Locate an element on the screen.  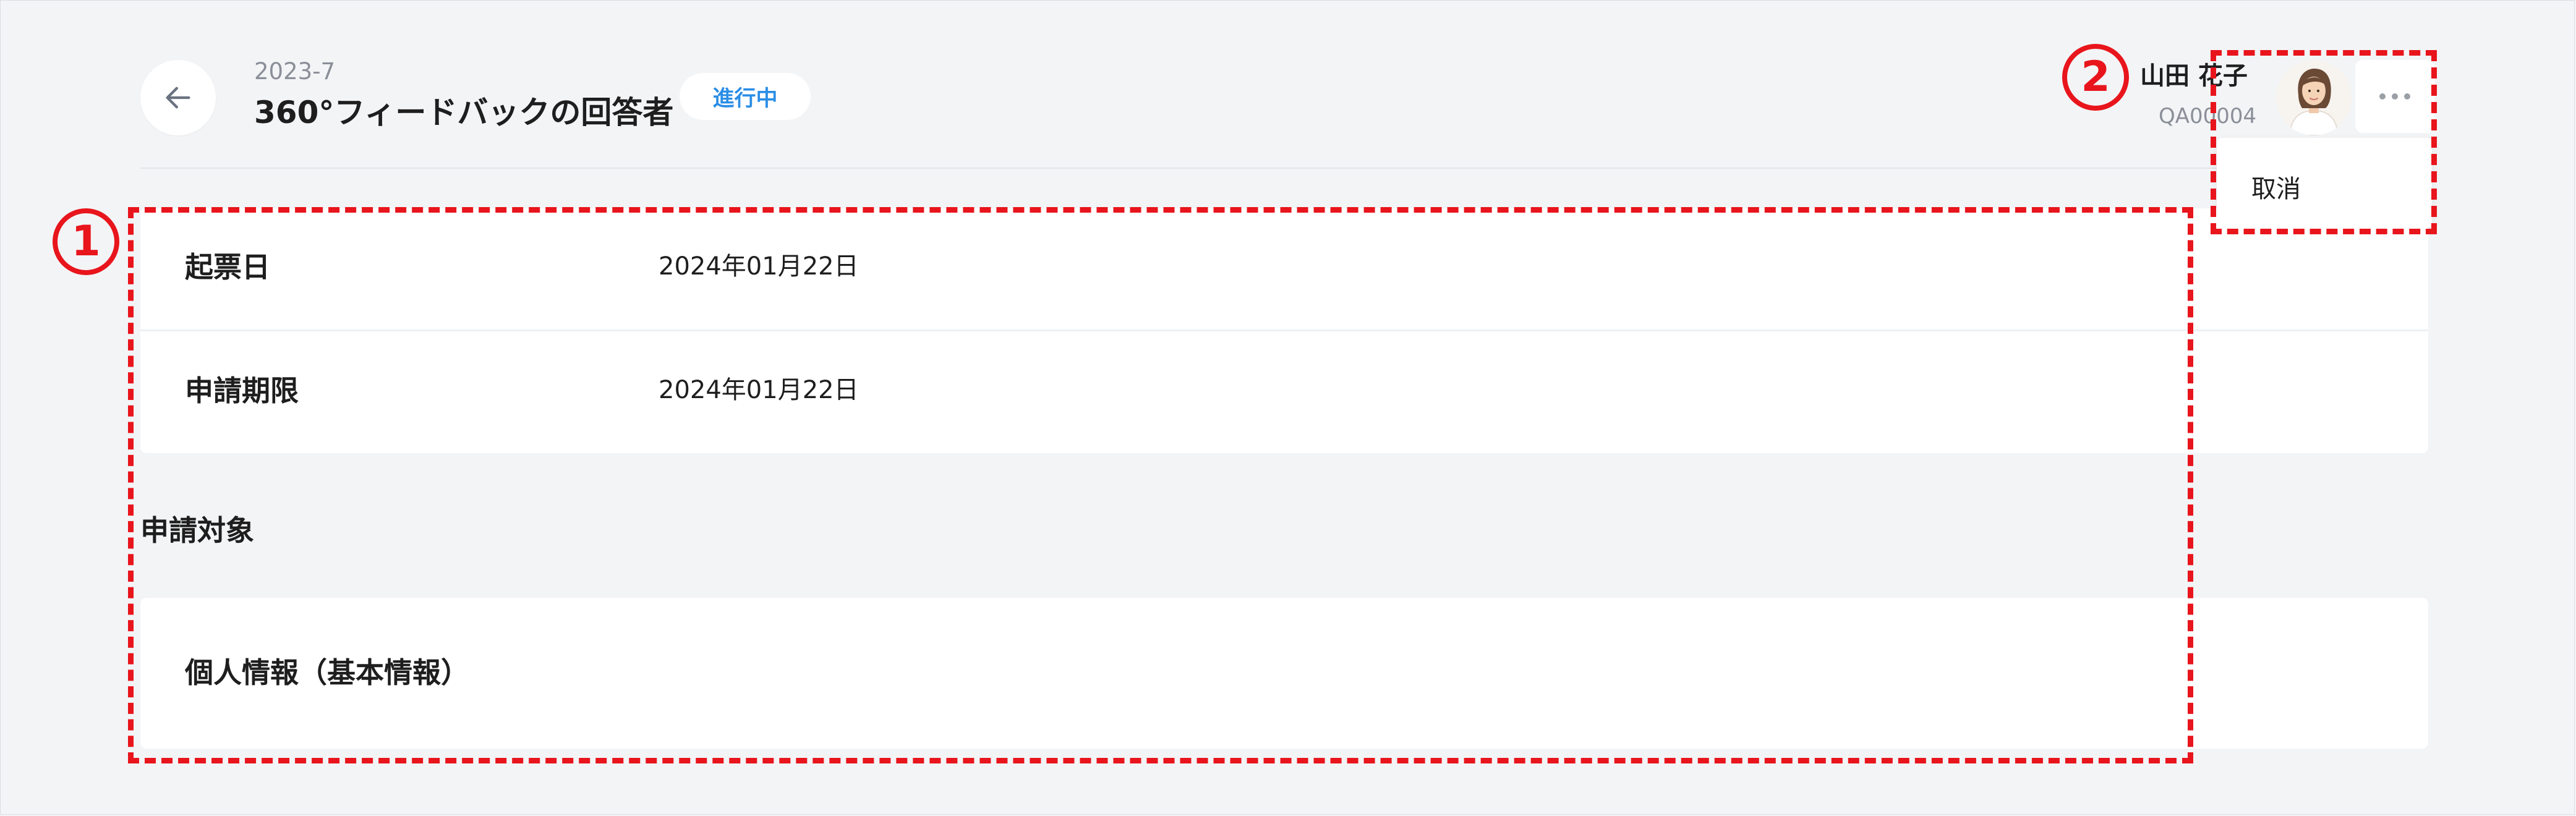
annotation-marker-2: 2 is located at coordinates (2095, 77).